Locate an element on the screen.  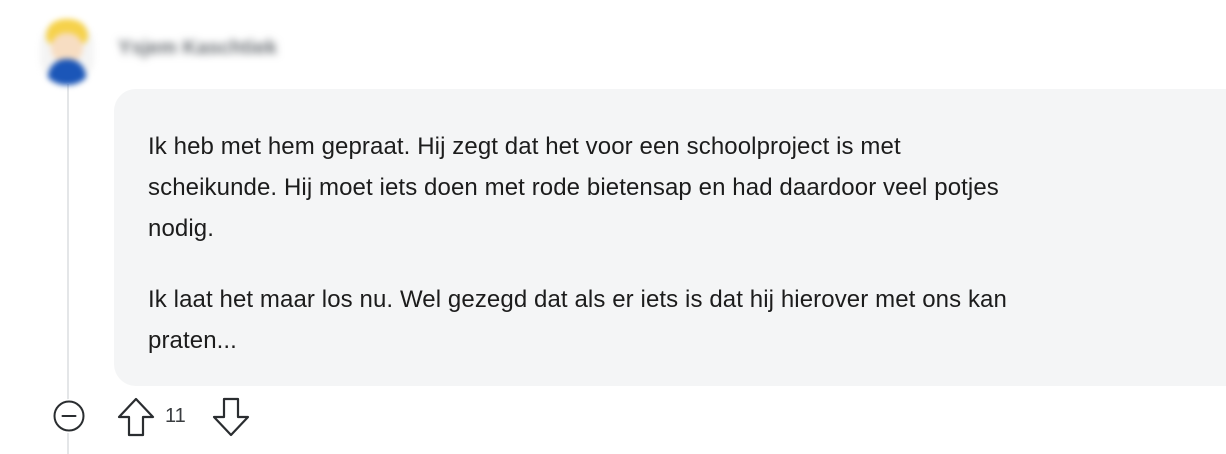
upvote-button is located at coordinates (136, 417).